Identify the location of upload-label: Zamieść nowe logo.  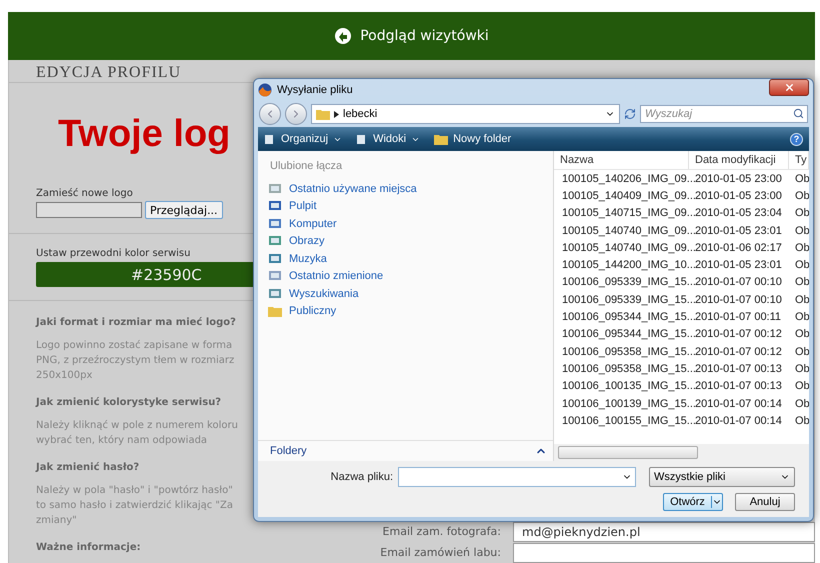
(84, 193).